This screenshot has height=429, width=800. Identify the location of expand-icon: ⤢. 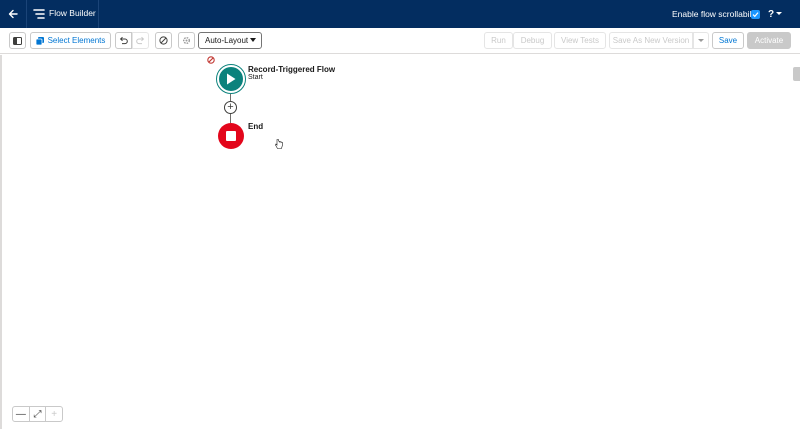
(37, 414).